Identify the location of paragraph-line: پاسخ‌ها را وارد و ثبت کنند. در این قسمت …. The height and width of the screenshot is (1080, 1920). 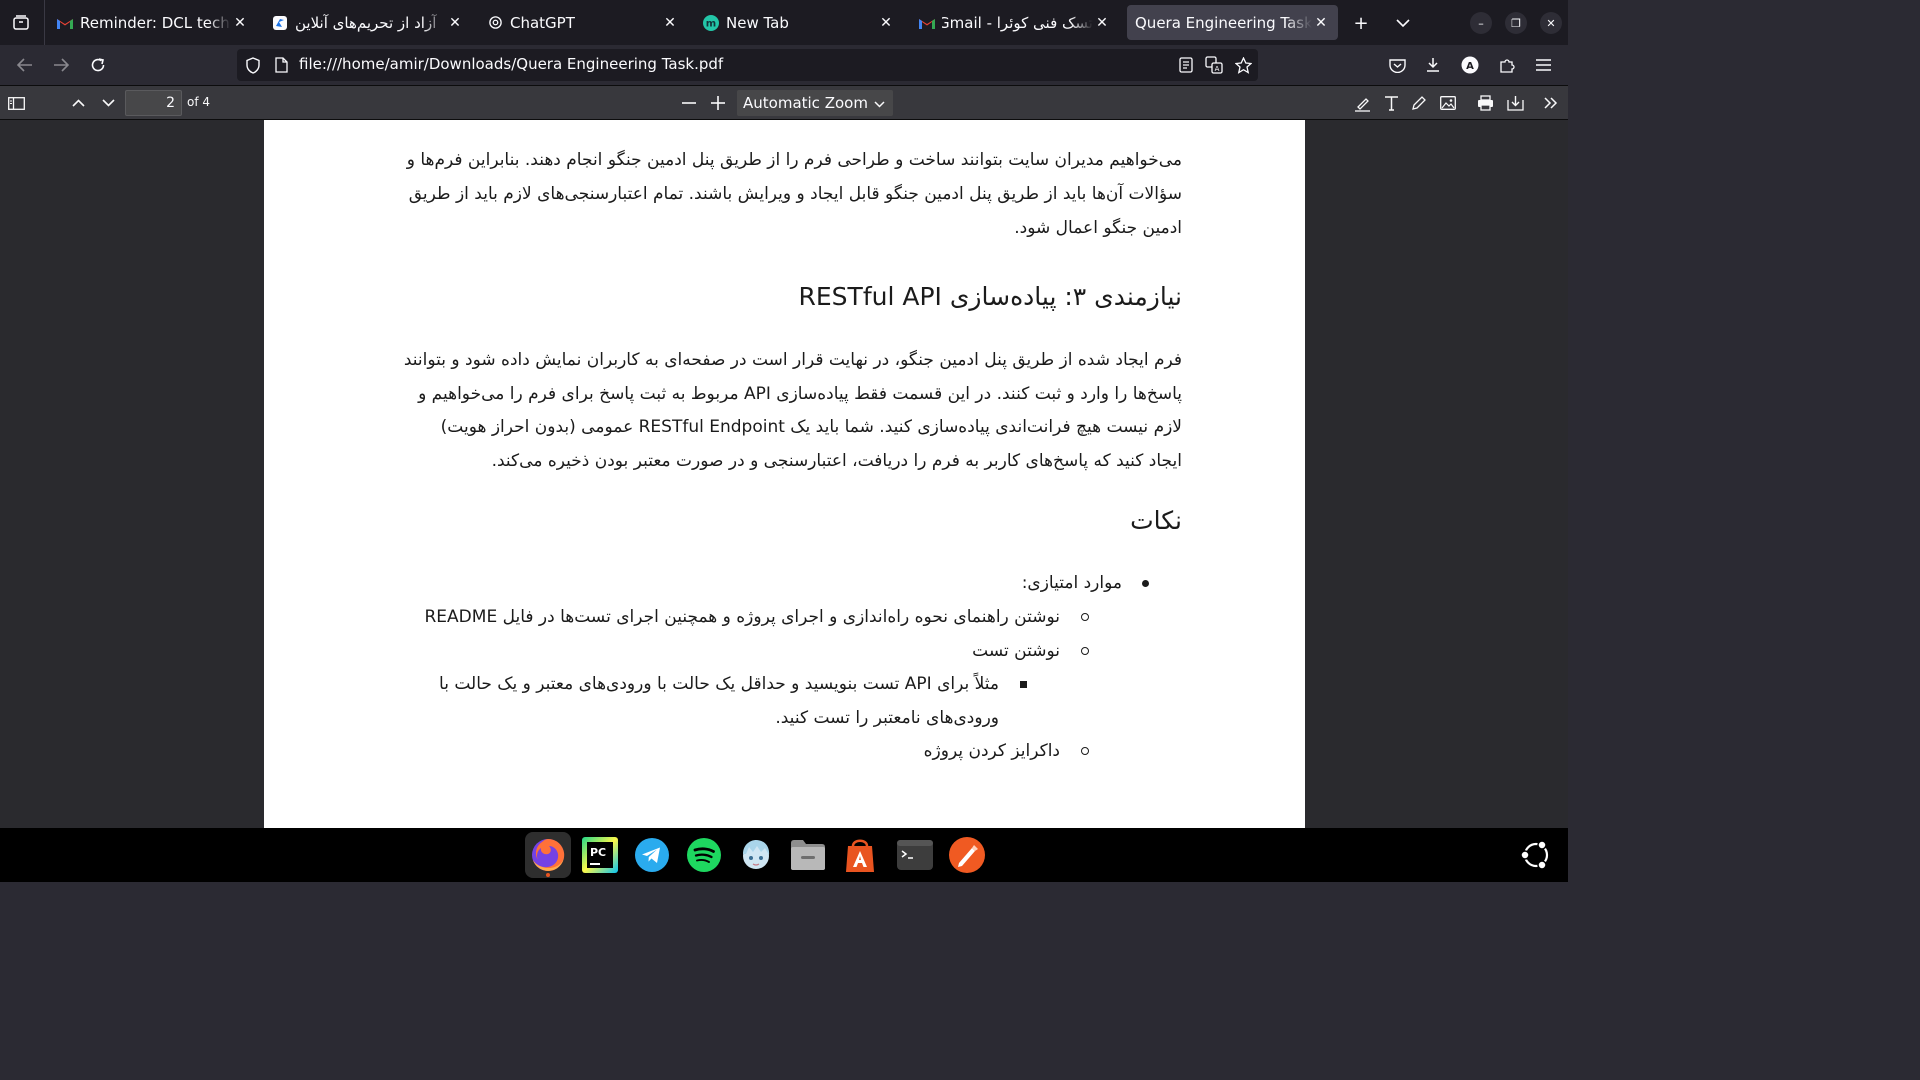
(800, 394).